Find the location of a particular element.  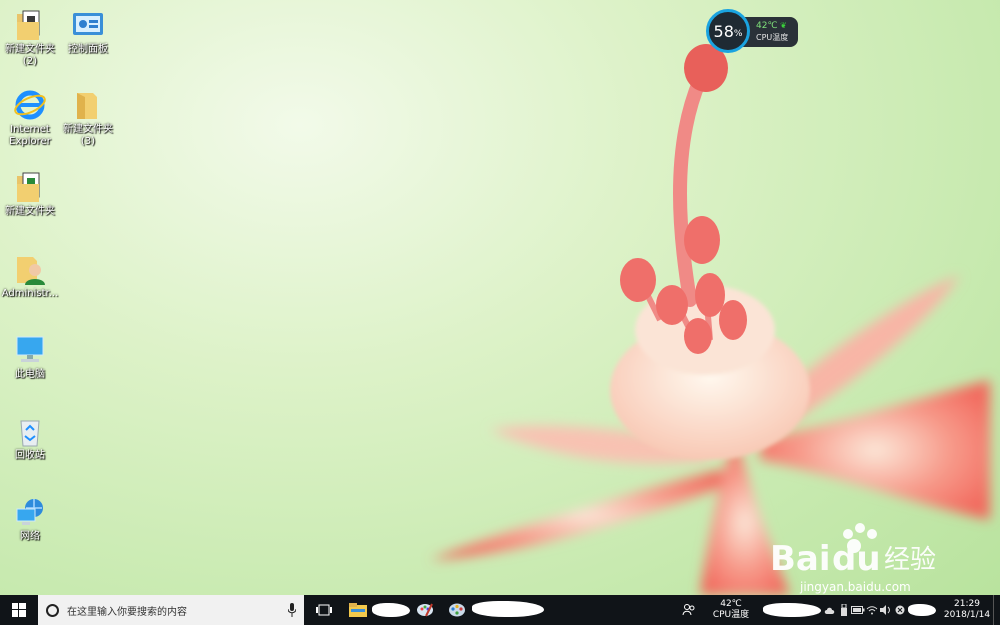

desktop-icon-recycle-bin: 回收站 is located at coordinates (30, 438).